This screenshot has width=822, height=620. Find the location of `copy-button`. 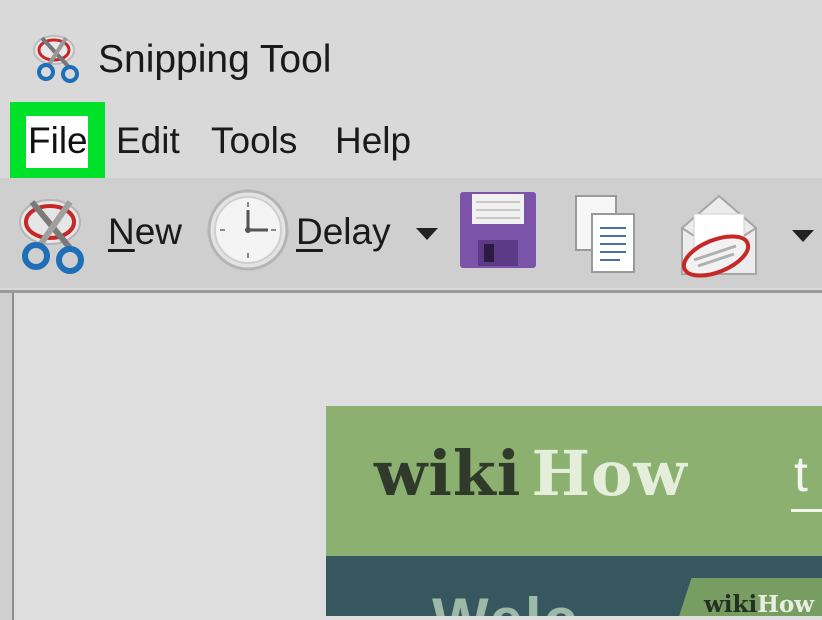

copy-button is located at coordinates (606, 234).